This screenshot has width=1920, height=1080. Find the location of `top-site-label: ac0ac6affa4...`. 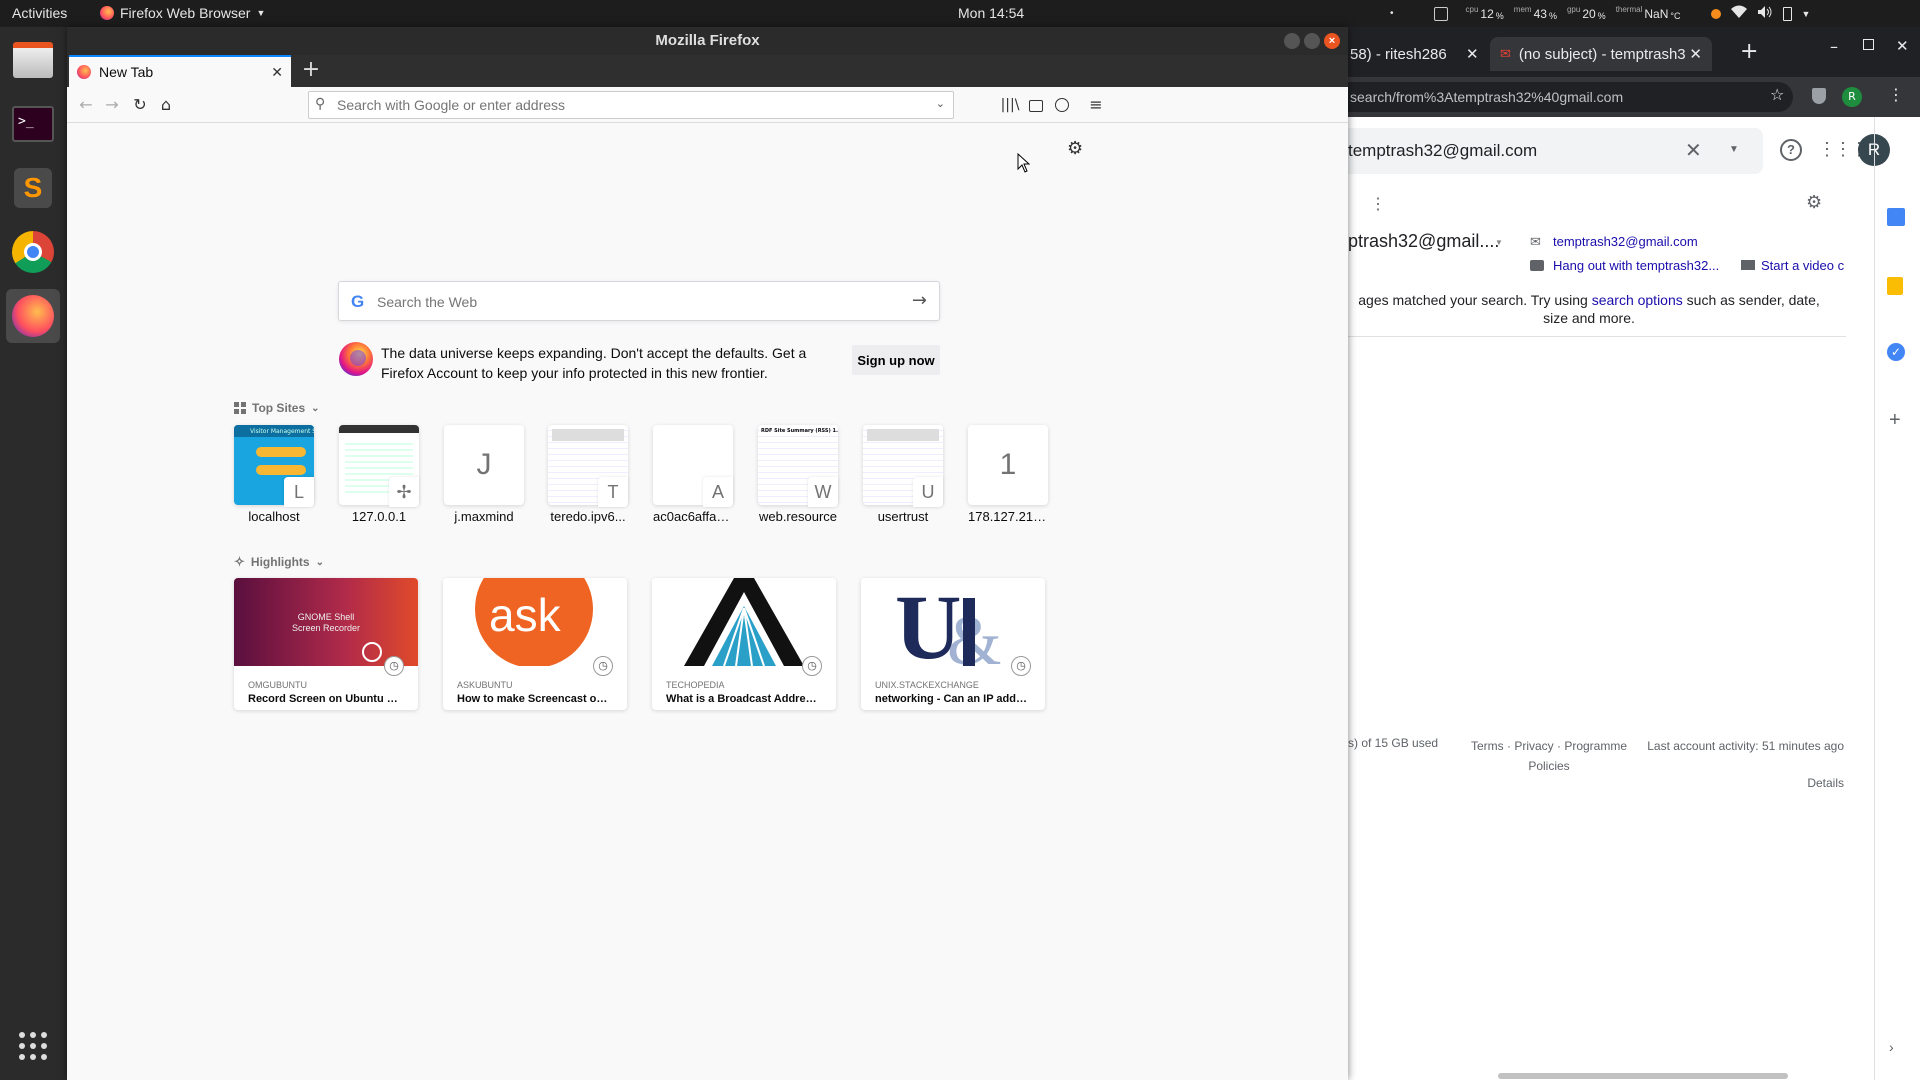

top-site-label: ac0ac6affa4... is located at coordinates (693, 516).